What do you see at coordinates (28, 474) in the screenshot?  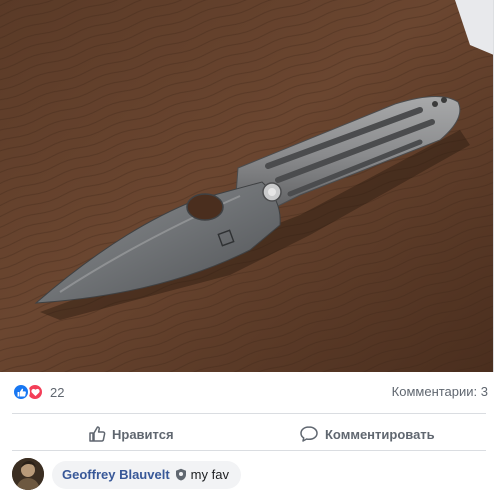 I see `avatar` at bounding box center [28, 474].